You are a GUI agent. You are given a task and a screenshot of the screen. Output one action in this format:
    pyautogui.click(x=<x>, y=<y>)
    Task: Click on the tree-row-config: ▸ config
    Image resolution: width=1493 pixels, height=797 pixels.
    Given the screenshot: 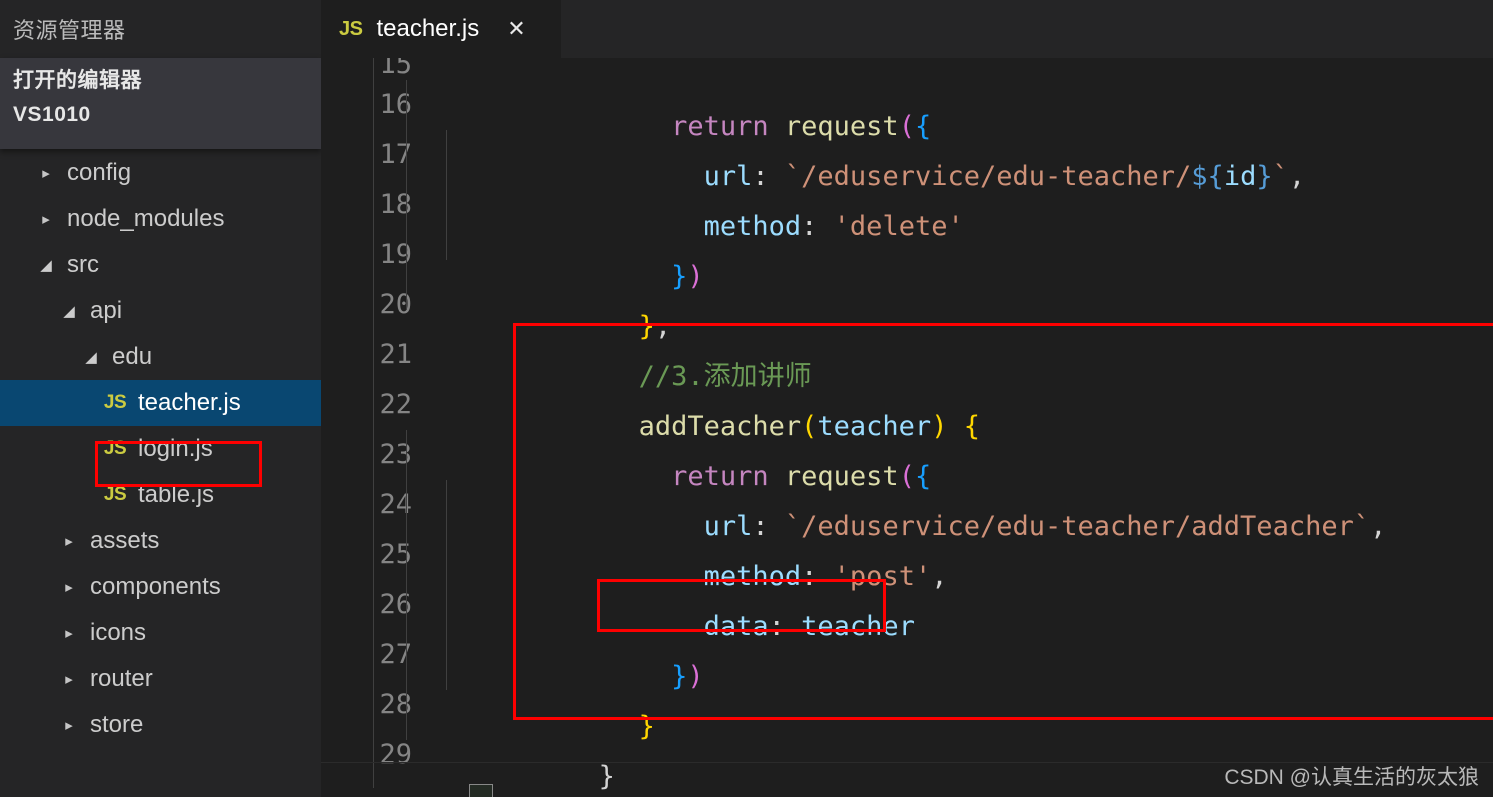 What is the action you would take?
    pyautogui.click(x=160, y=173)
    